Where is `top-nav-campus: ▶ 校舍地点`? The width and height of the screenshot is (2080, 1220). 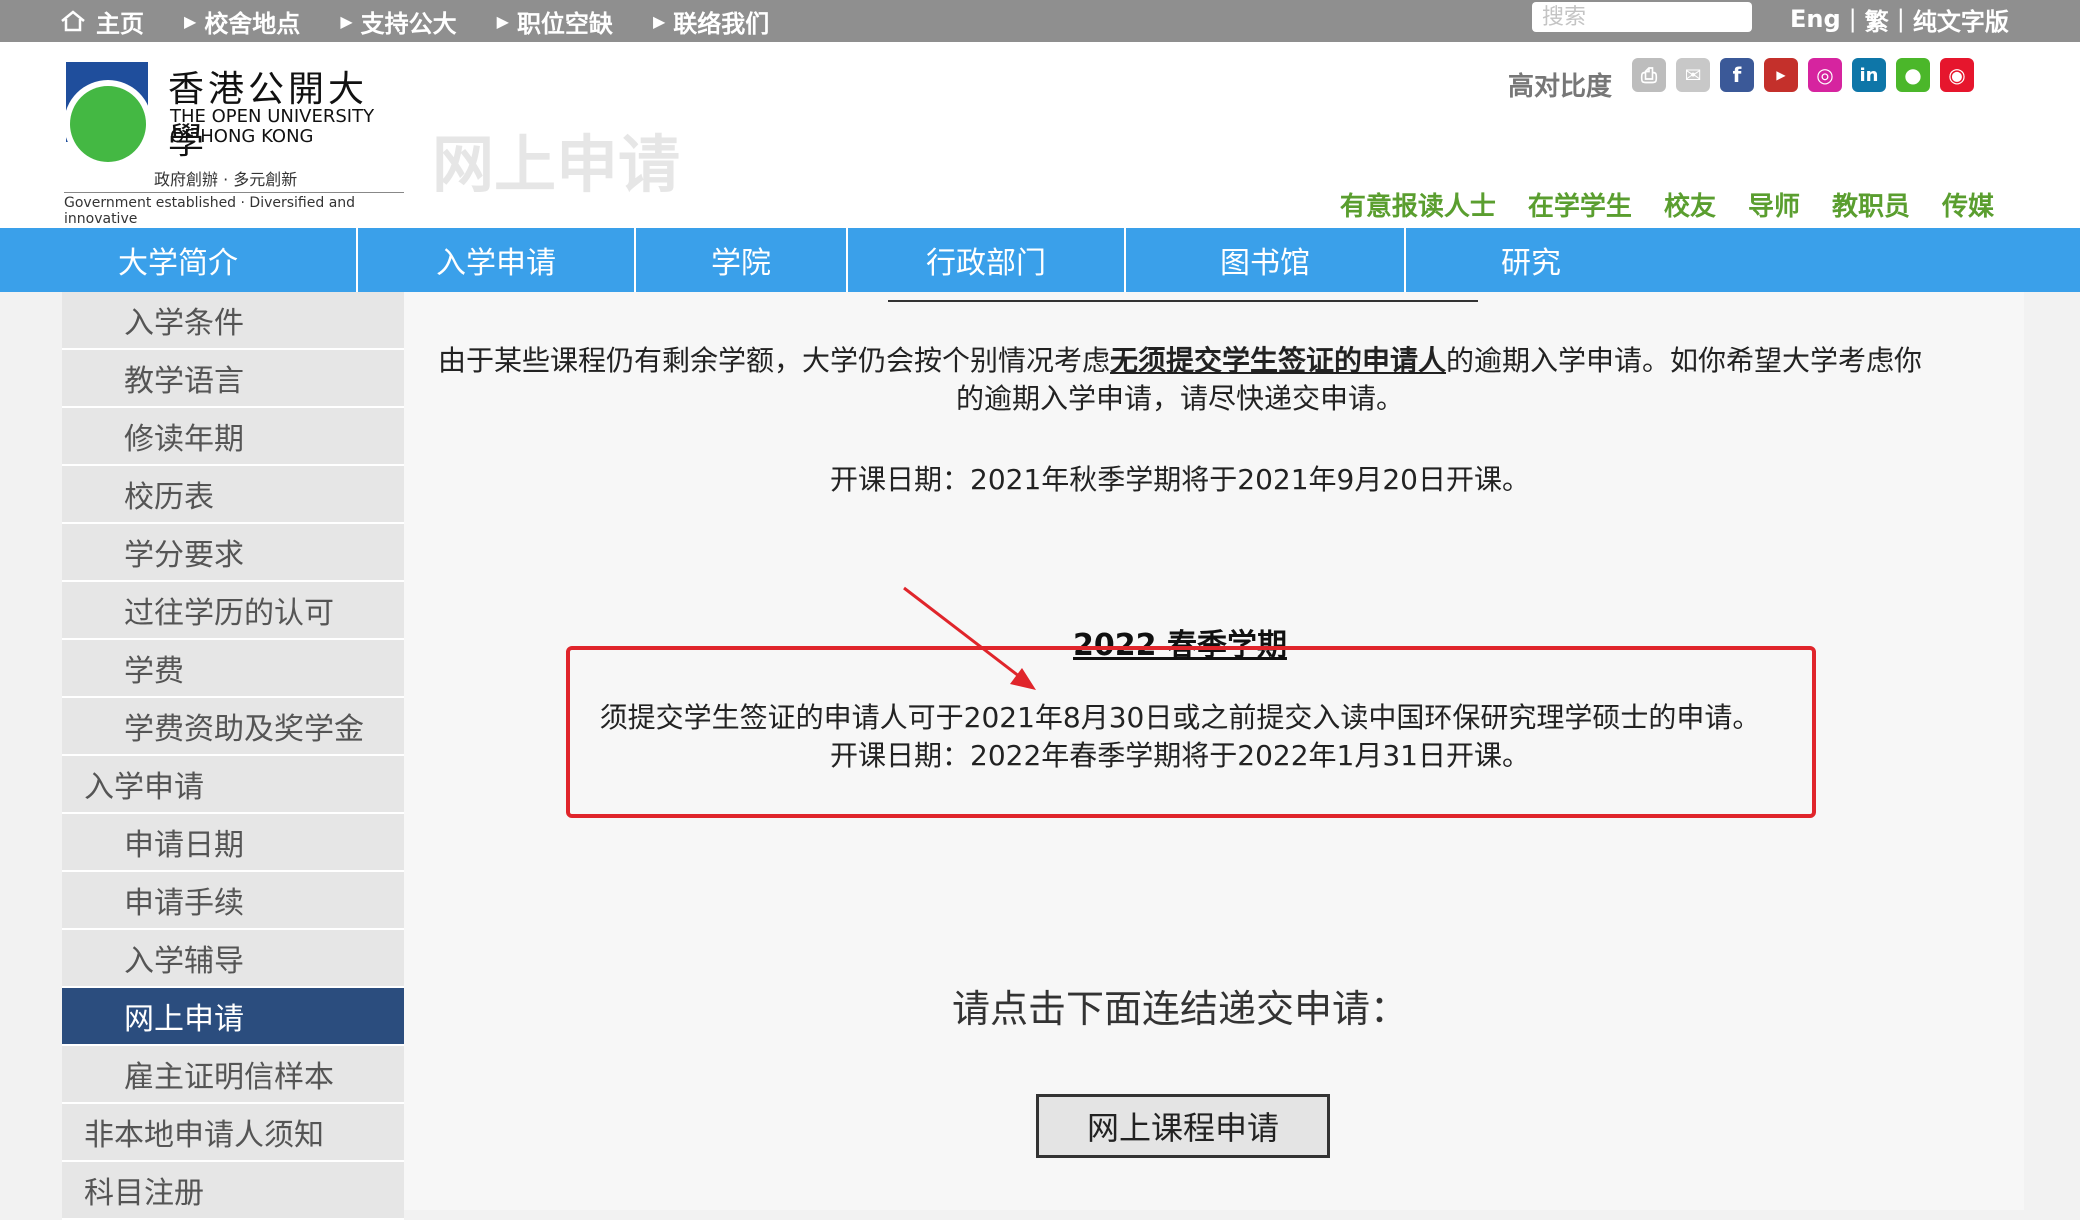
top-nav-campus: ▶ 校舍地点 is located at coordinates (242, 21).